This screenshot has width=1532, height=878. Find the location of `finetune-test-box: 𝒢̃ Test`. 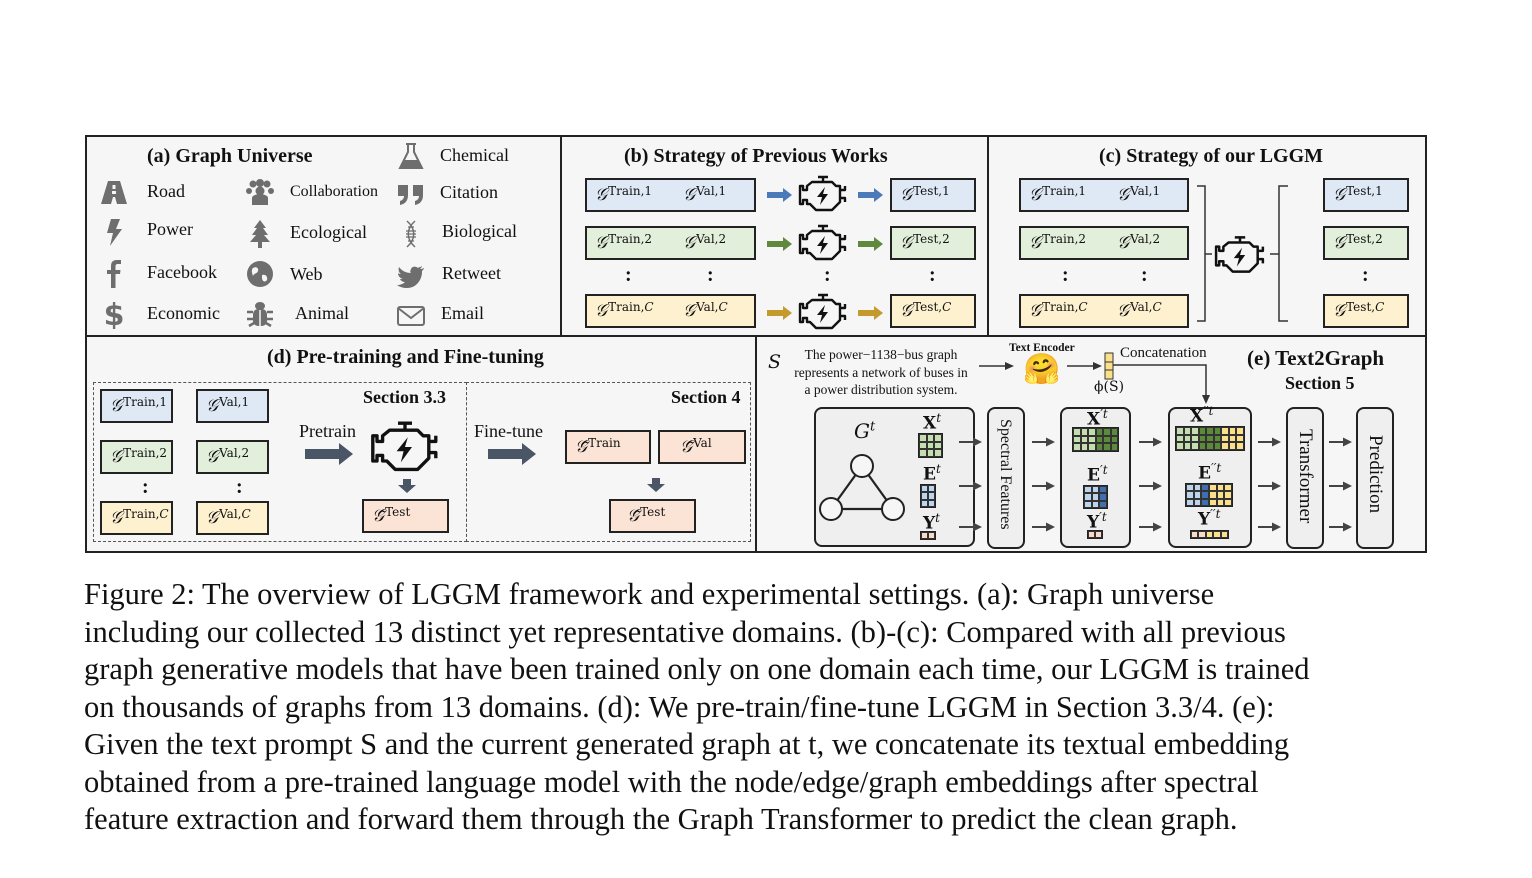

finetune-test-box: 𝒢̃ Test is located at coordinates (652, 516).